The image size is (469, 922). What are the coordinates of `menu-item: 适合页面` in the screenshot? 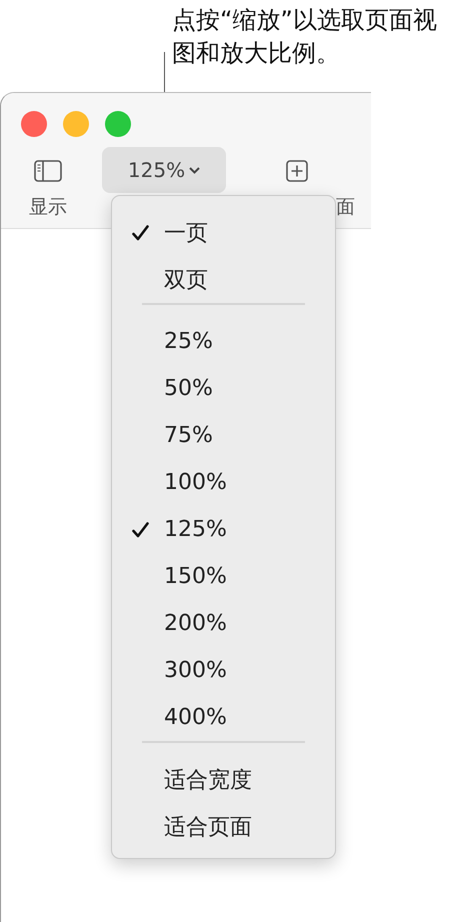 It's located at (223, 826).